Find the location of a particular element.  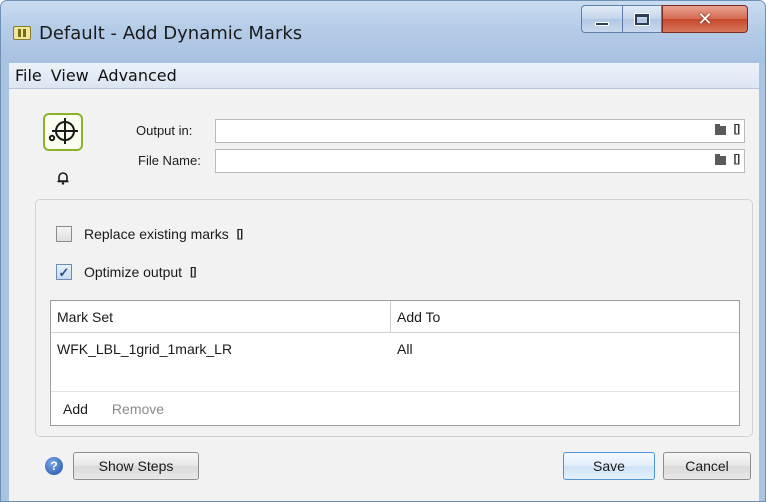

remove-row-button: Remove is located at coordinates (138, 409).